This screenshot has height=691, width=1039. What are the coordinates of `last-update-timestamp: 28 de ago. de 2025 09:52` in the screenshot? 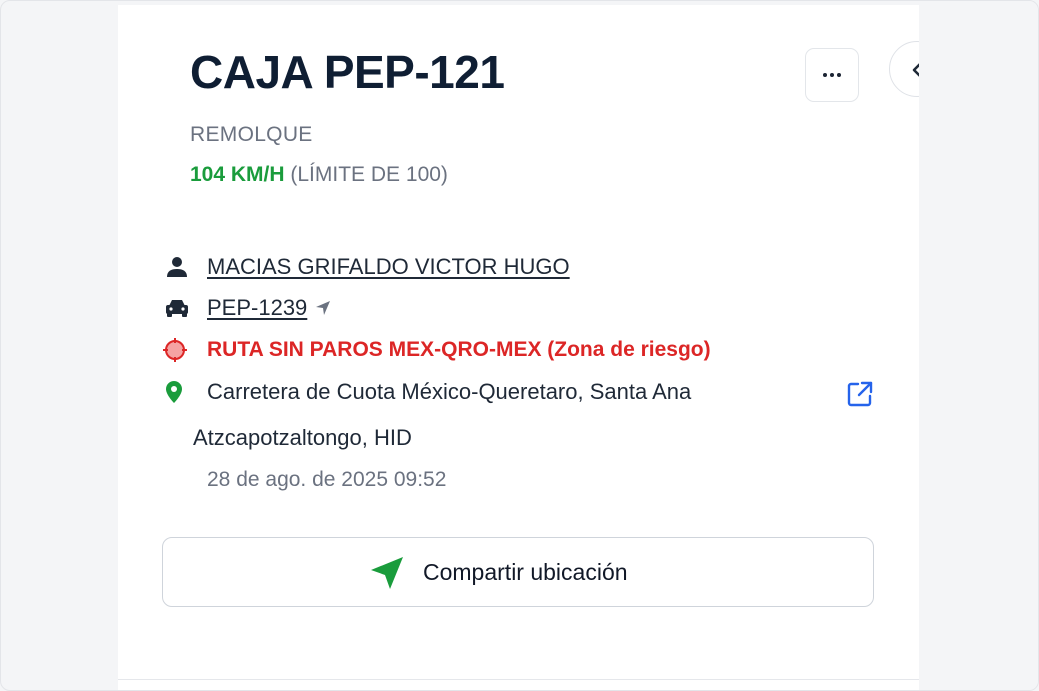 It's located at (327, 479).